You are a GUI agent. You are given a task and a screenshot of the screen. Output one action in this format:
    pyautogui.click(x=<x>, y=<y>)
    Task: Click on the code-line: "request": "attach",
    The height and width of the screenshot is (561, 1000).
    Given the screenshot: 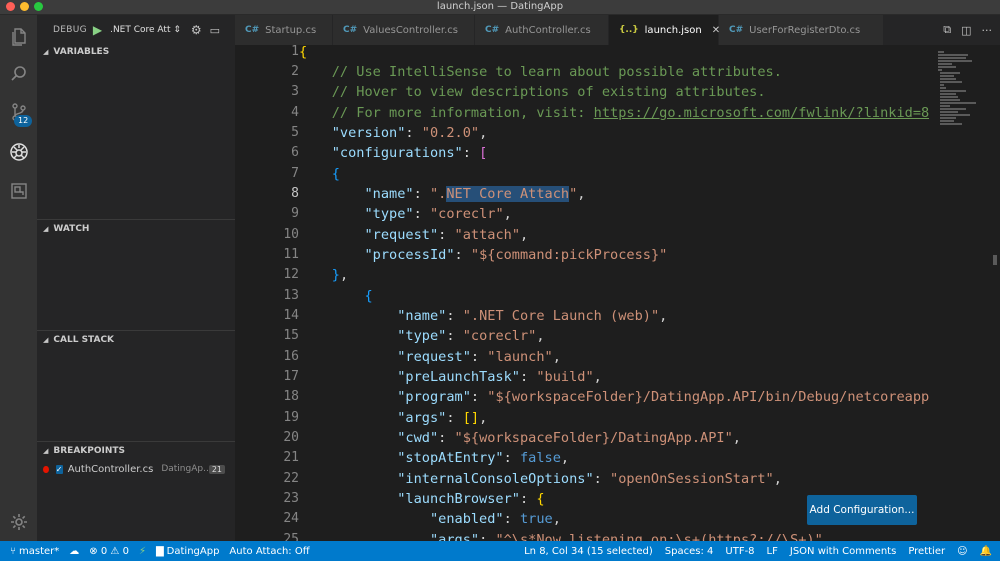 What is the action you would take?
    pyautogui.click(x=446, y=235)
    